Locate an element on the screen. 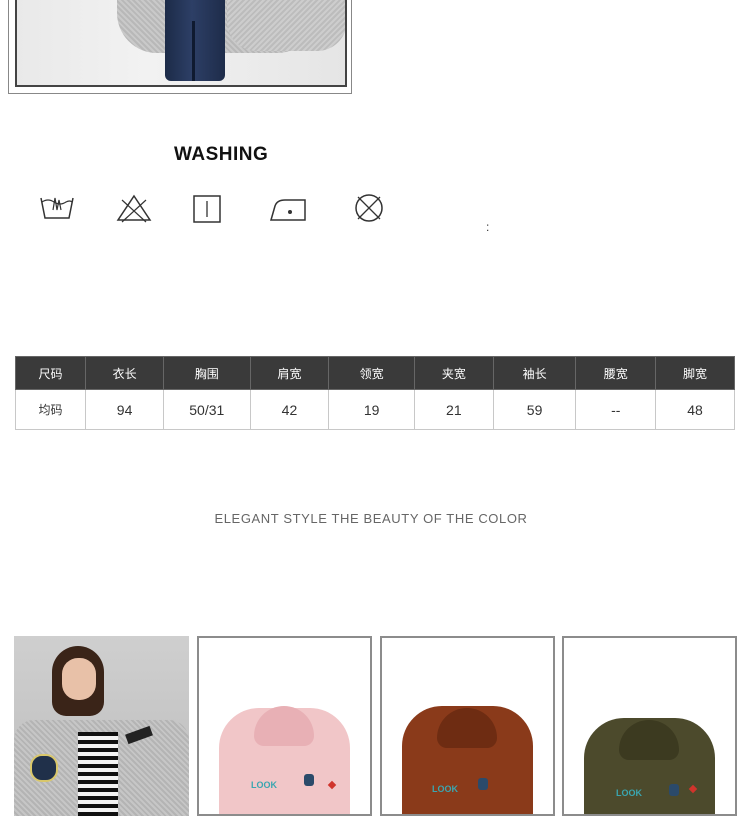 This screenshot has width=750, height=816. washing-title: WASHING is located at coordinates (221, 154).